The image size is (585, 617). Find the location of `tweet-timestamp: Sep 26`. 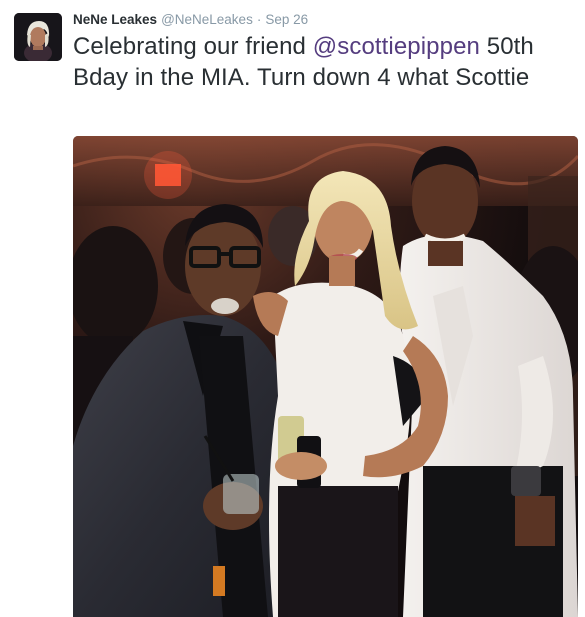

tweet-timestamp: Sep 26 is located at coordinates (286, 19).